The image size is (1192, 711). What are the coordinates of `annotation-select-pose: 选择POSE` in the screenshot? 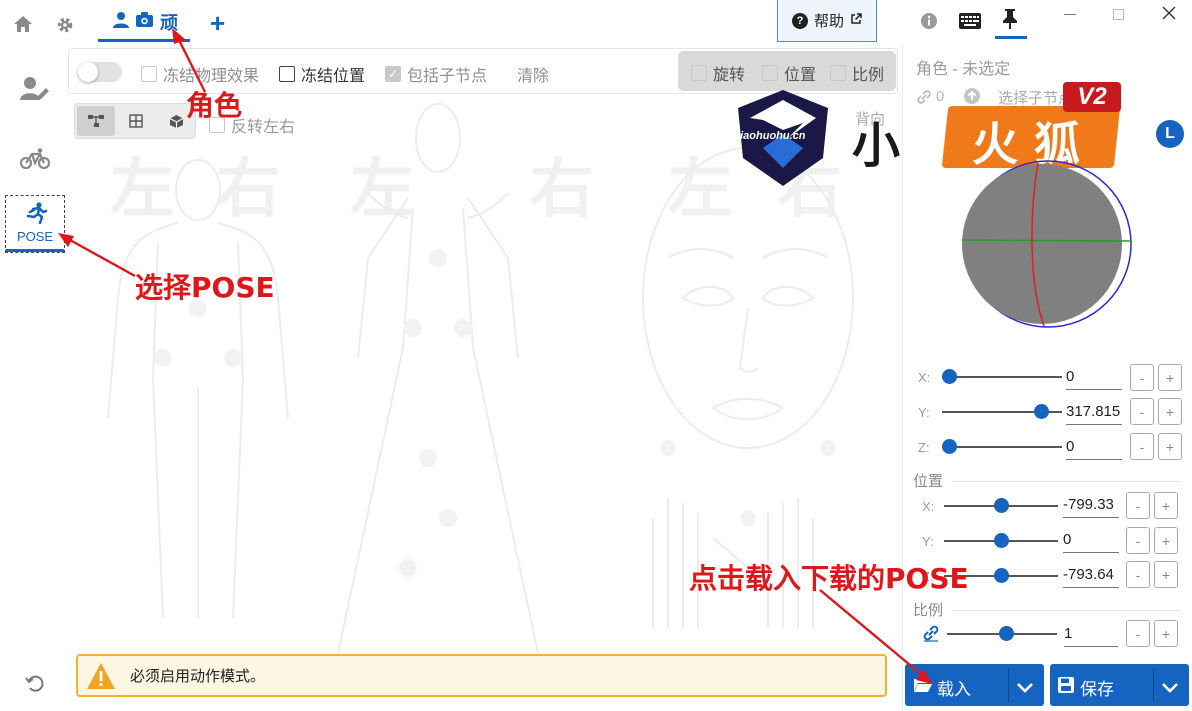 It's located at (205, 287).